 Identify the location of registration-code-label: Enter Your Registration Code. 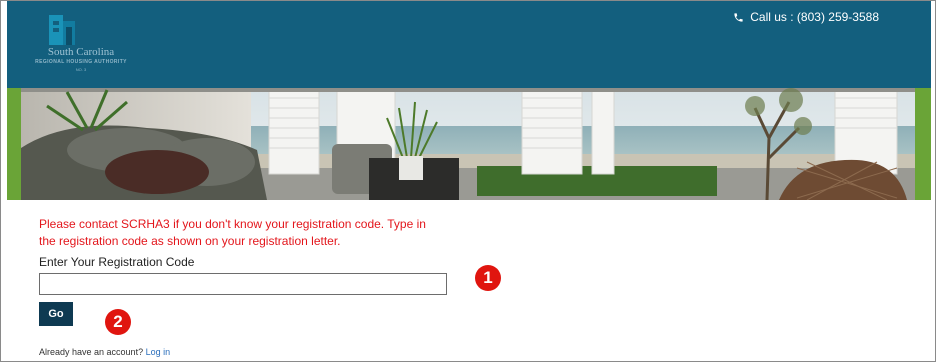
(117, 262).